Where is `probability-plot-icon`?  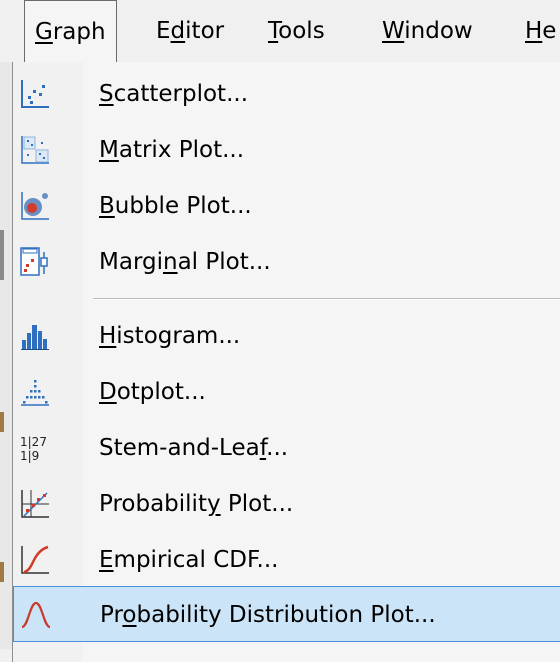 probability-plot-icon is located at coordinates (35, 504).